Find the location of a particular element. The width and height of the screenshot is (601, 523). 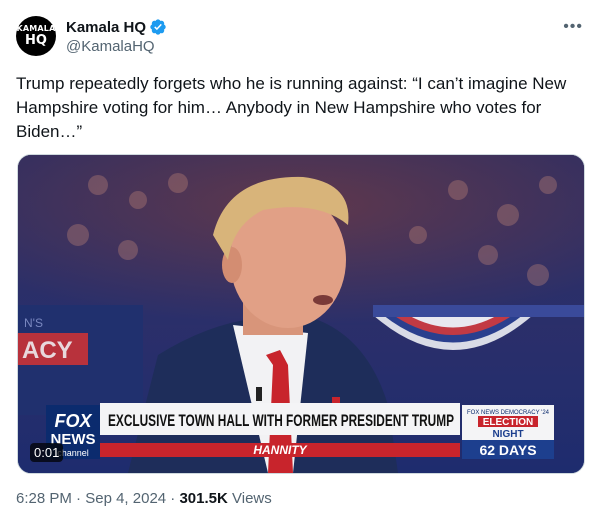

views-count: 301.5K is located at coordinates (203, 498).